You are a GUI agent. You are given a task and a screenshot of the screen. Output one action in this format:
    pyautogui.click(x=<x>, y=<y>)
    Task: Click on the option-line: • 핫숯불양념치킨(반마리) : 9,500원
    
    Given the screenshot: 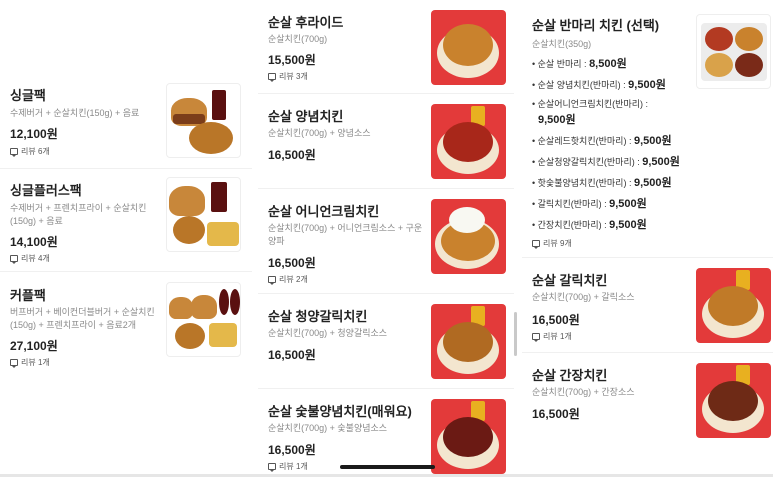 What is the action you would take?
    pyautogui.click(x=602, y=183)
    